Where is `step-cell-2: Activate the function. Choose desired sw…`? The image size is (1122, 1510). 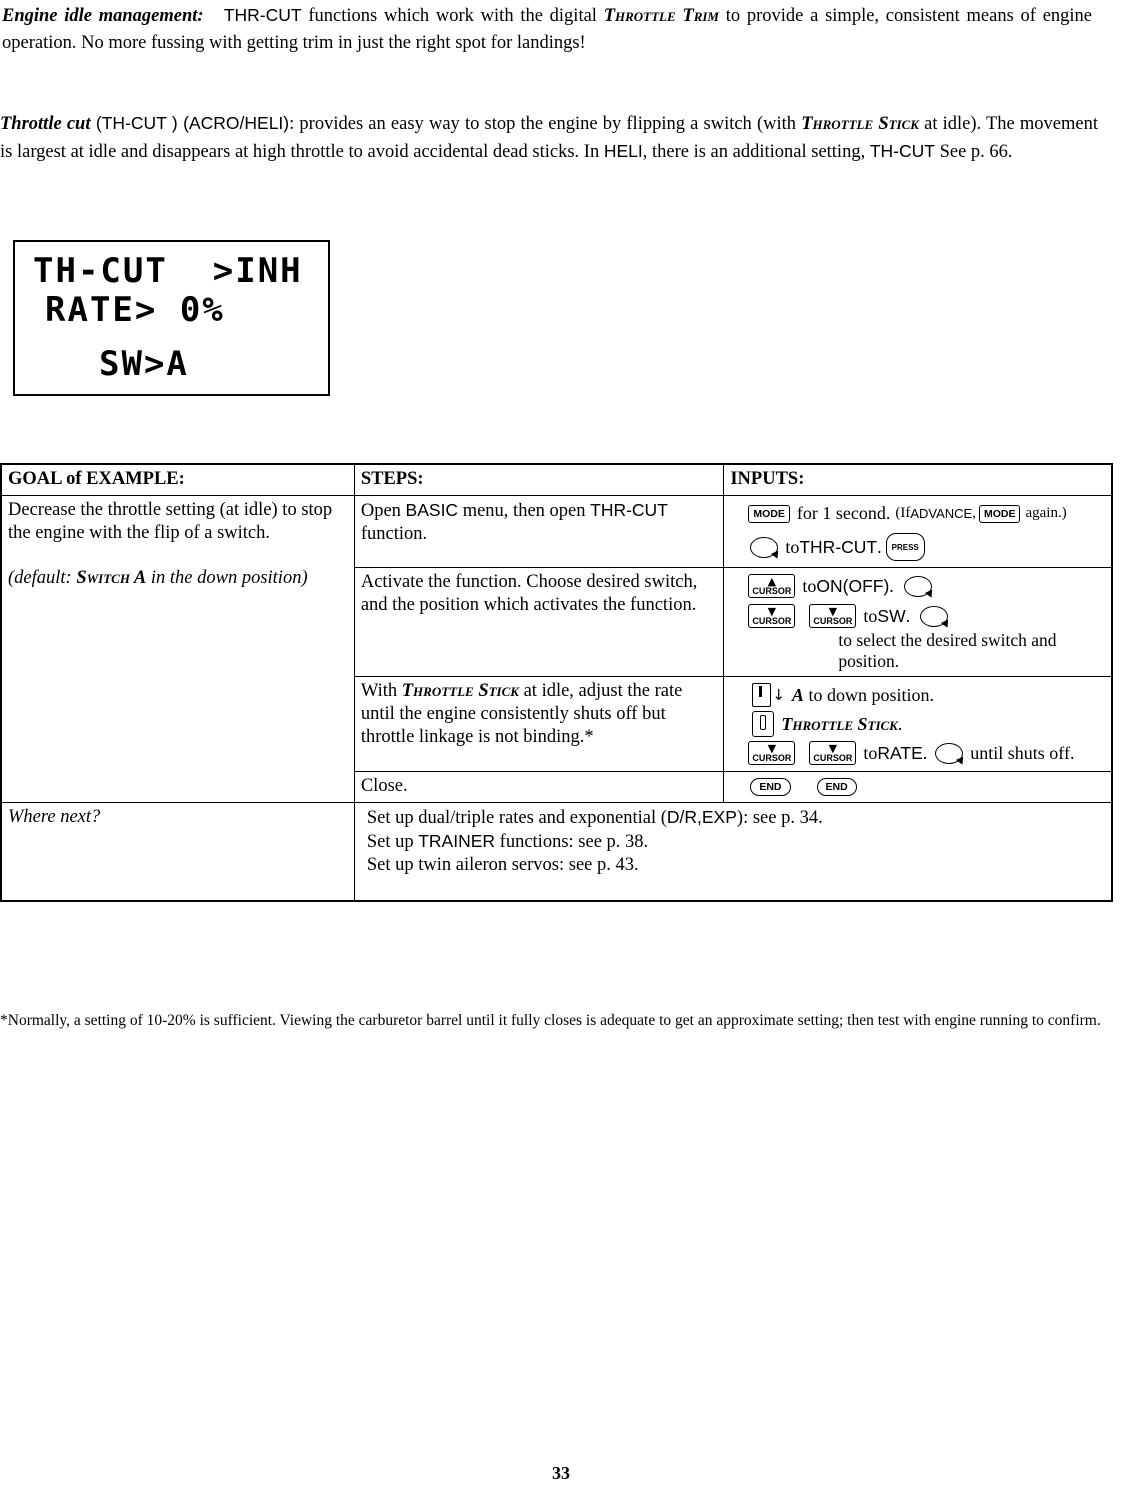 step-cell-2: Activate the function. Choose desired sw… is located at coordinates (539, 622).